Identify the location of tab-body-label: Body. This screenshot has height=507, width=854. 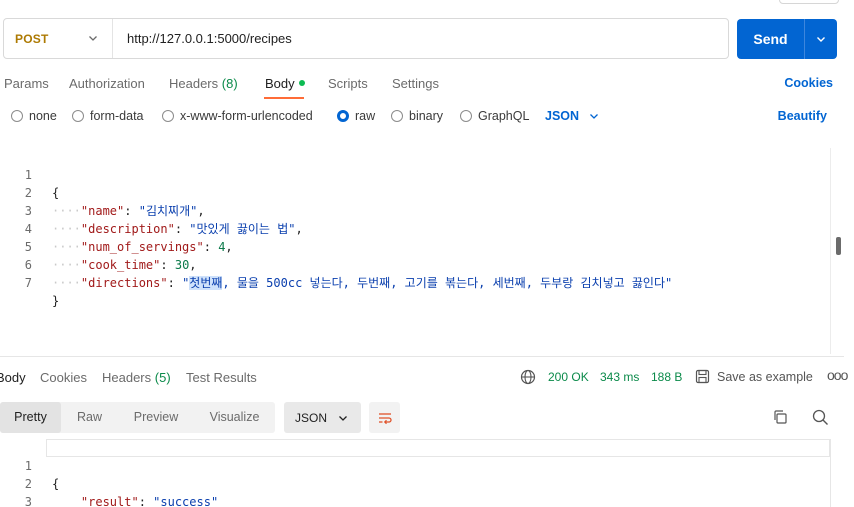
(280, 83).